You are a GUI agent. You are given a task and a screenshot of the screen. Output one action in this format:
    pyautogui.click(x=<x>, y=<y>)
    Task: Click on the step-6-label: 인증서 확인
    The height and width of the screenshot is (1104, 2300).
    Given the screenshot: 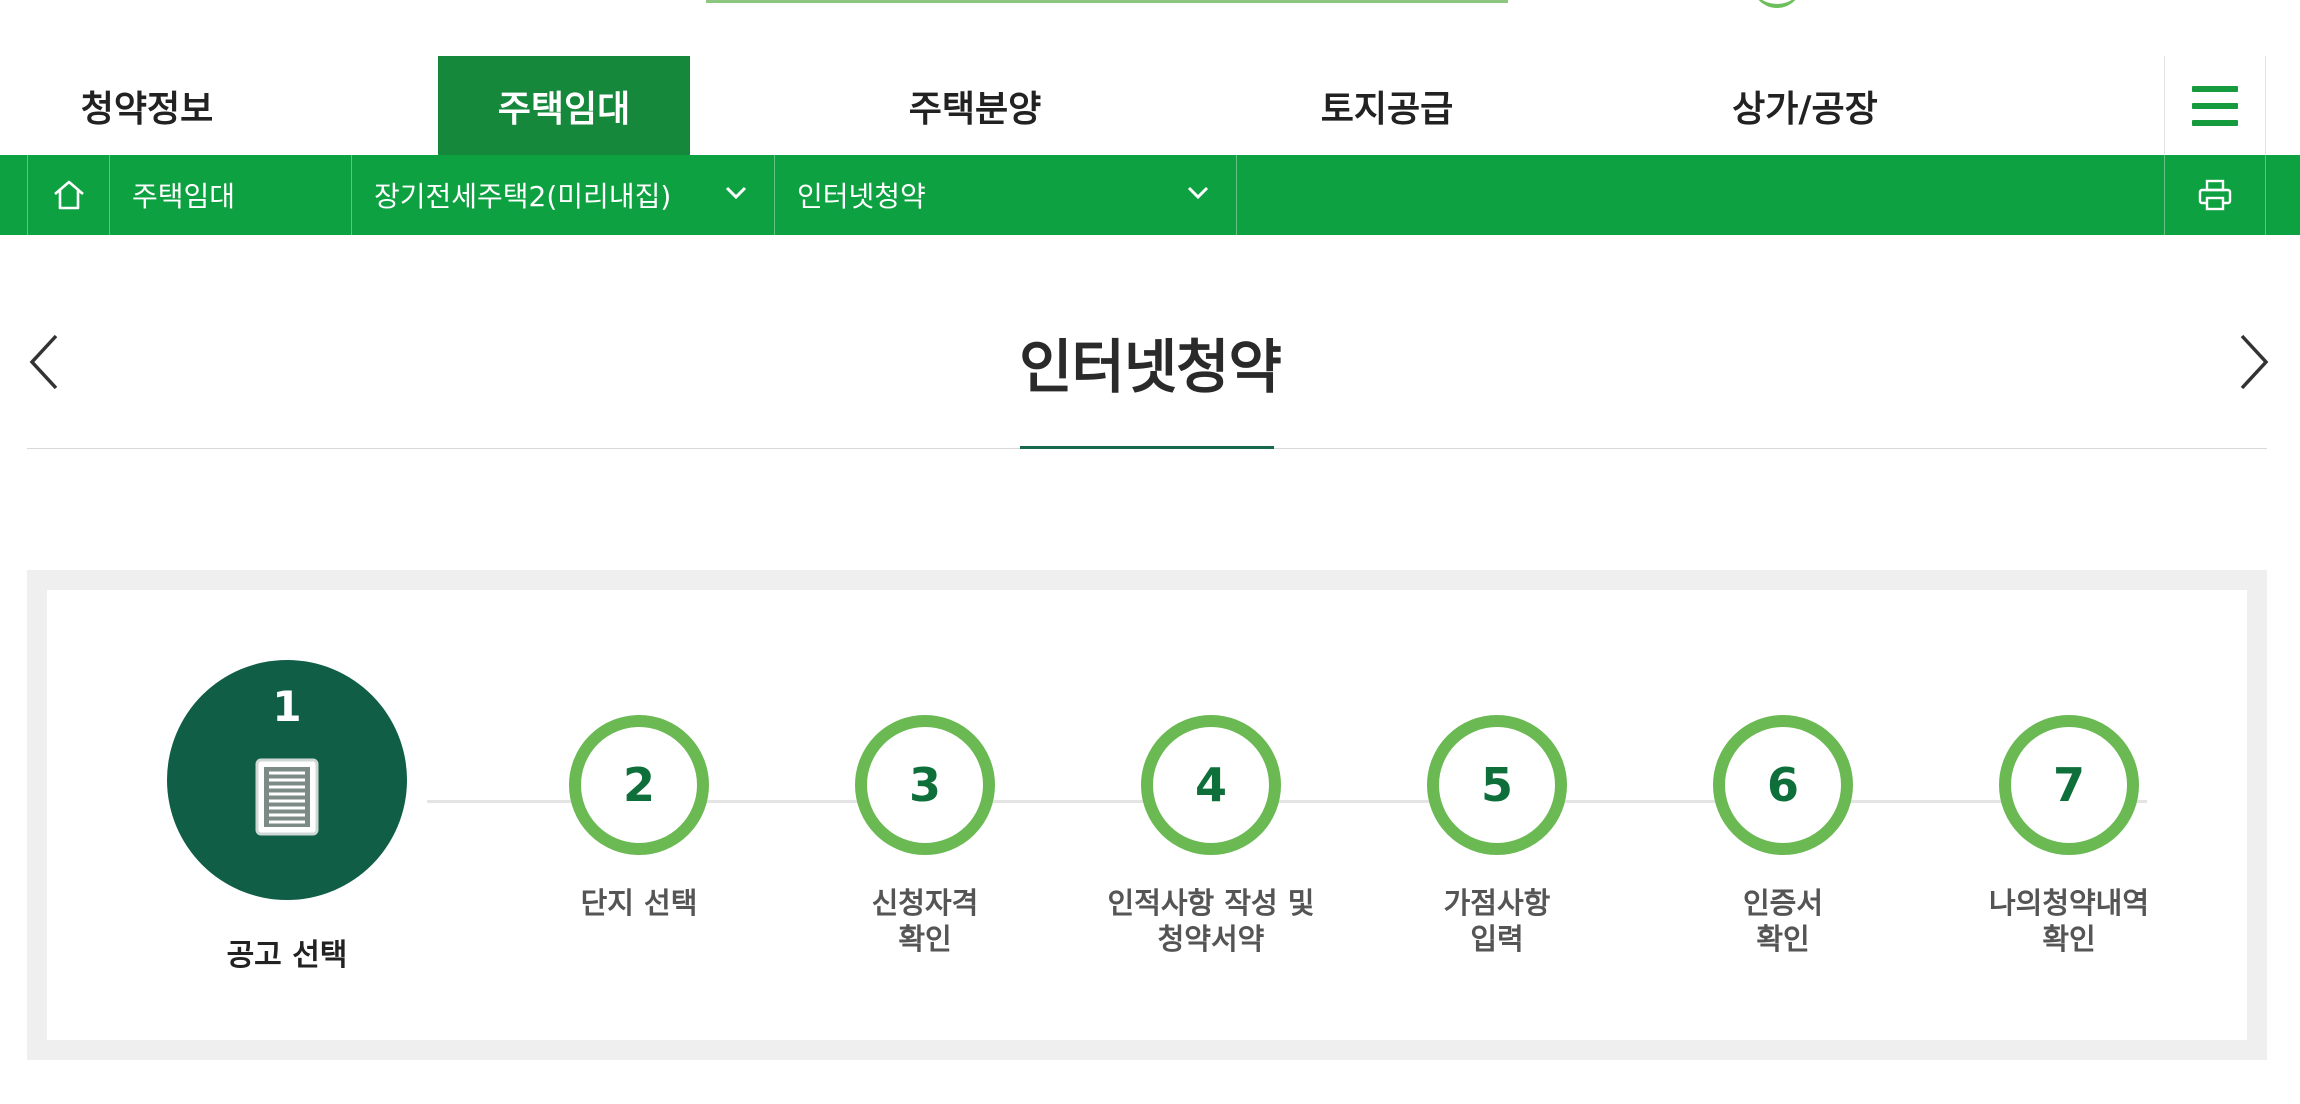 What is the action you would take?
    pyautogui.click(x=1783, y=921)
    